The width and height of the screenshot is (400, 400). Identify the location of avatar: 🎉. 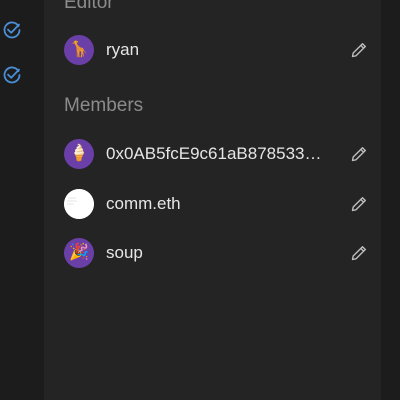
(79, 253).